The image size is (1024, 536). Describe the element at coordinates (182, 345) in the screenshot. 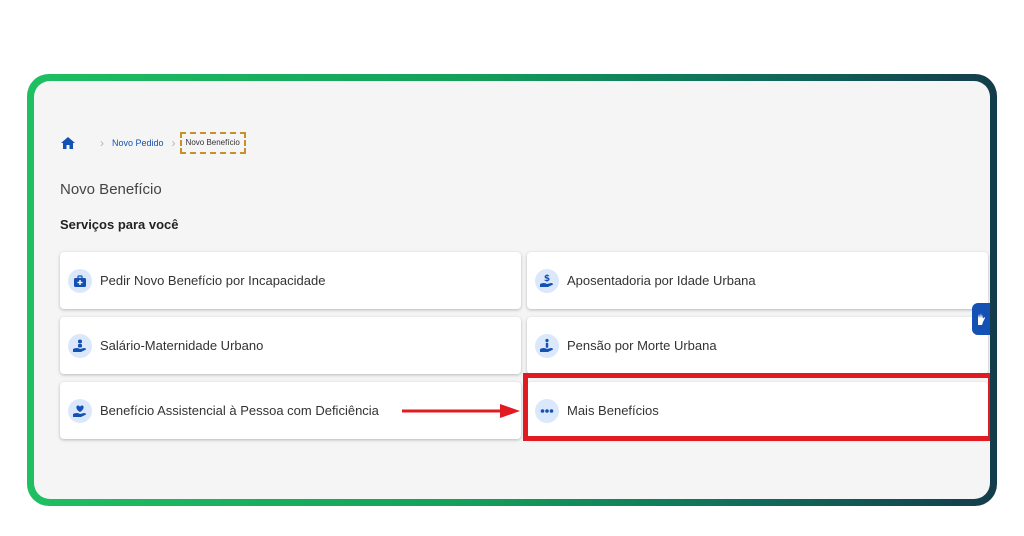

I see `service-card-label: Salário-Maternidade Urbano` at that location.